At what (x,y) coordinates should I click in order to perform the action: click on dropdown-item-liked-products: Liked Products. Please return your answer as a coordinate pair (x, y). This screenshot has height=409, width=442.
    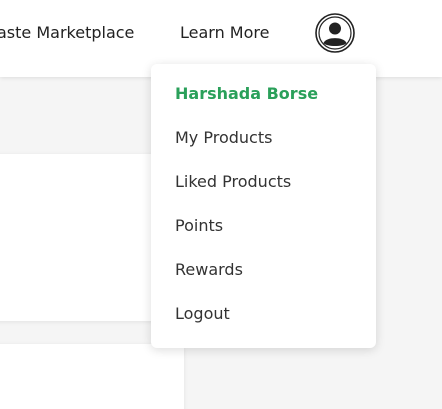
    Looking at the image, I should click on (233, 182).